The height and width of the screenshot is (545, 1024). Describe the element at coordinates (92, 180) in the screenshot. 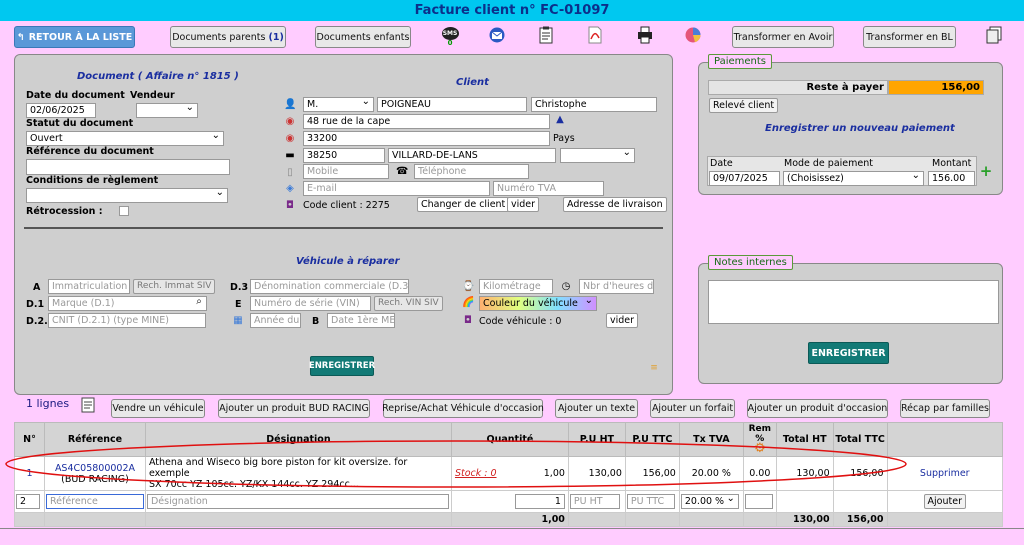

I see `conditions-label: Conditions de règlement` at that location.